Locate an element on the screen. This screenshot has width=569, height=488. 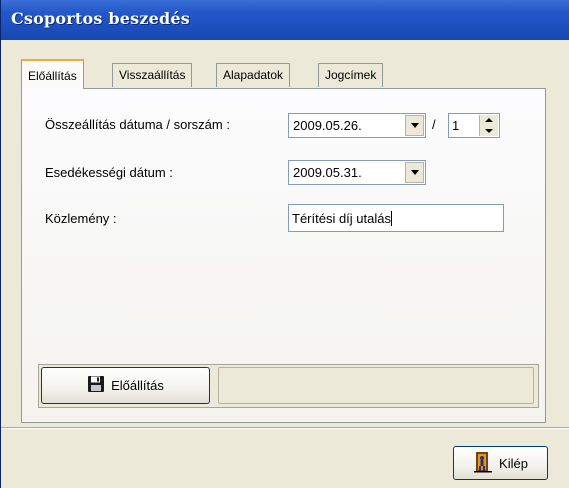
generate-button: Előállítás is located at coordinates (125, 385).